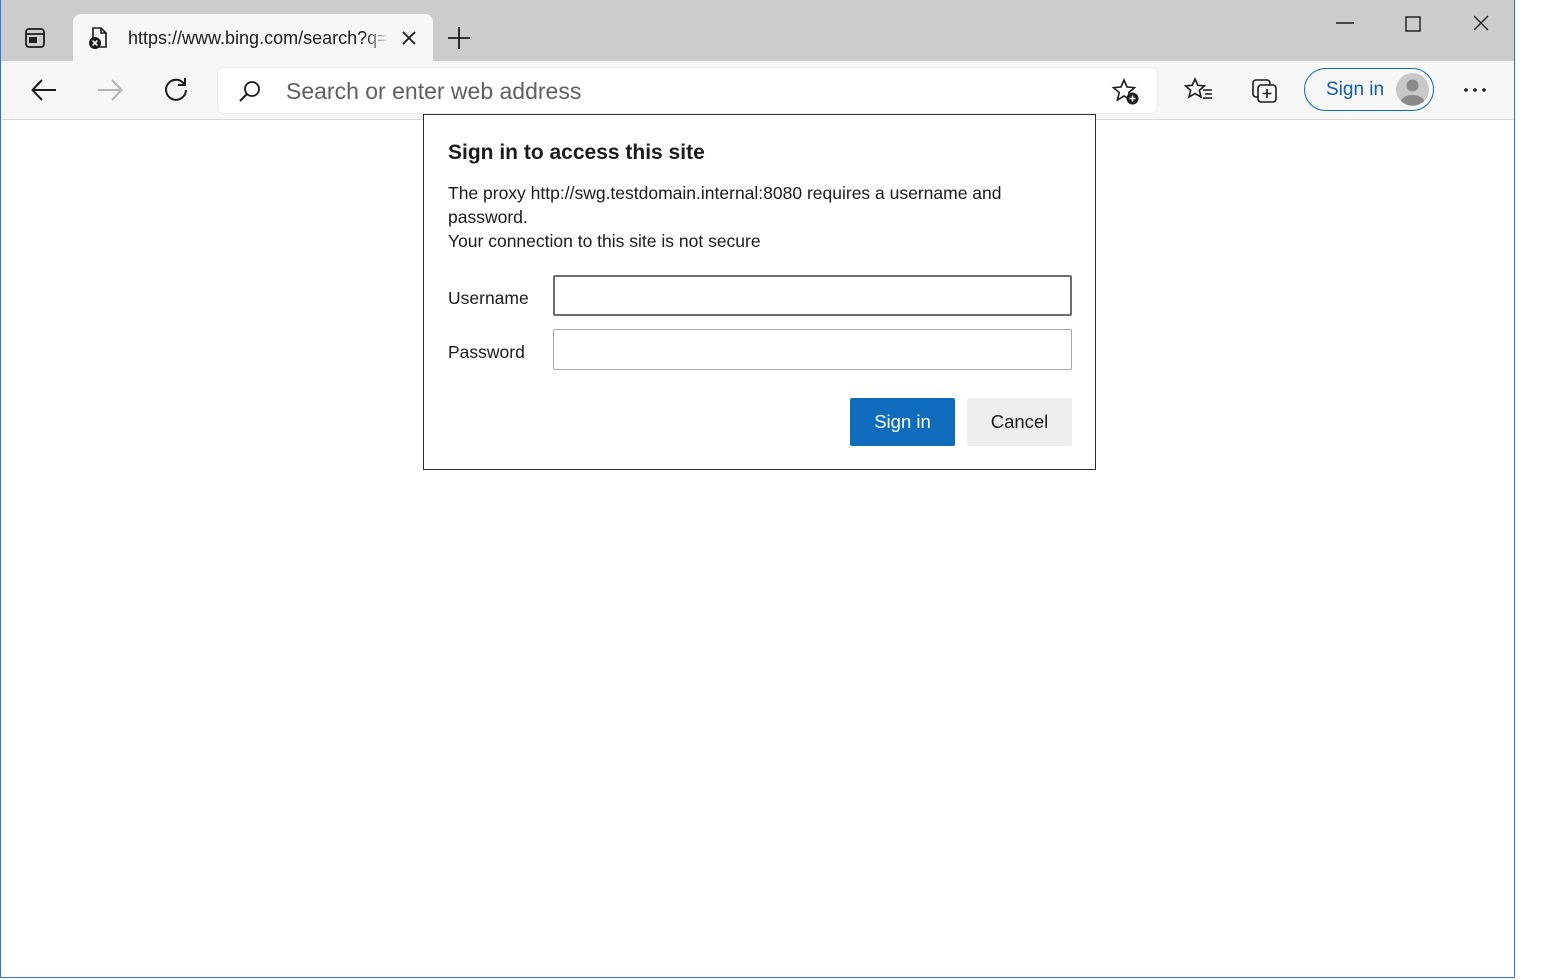 This screenshot has height=980, width=1541. What do you see at coordinates (812, 295) in the screenshot?
I see `username-input` at bounding box center [812, 295].